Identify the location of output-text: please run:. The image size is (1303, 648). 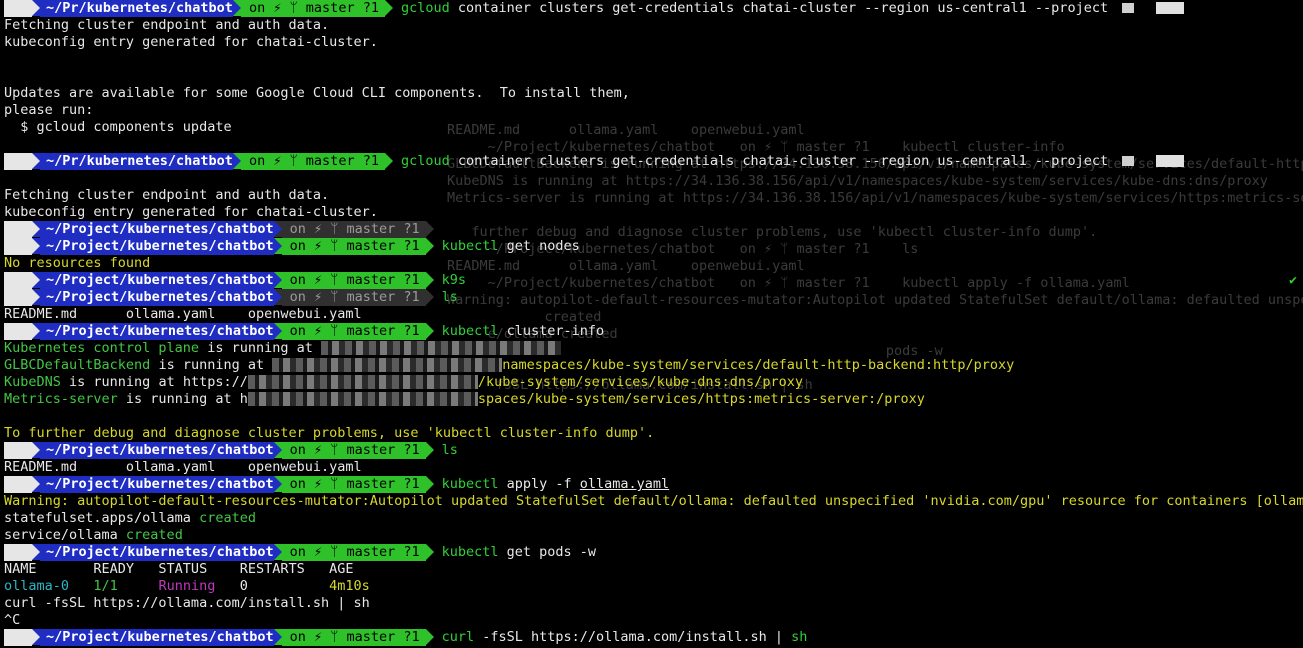
(49, 110).